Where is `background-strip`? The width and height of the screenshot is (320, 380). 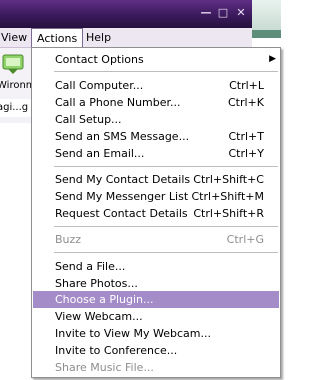
background-strip is located at coordinates (266, 15).